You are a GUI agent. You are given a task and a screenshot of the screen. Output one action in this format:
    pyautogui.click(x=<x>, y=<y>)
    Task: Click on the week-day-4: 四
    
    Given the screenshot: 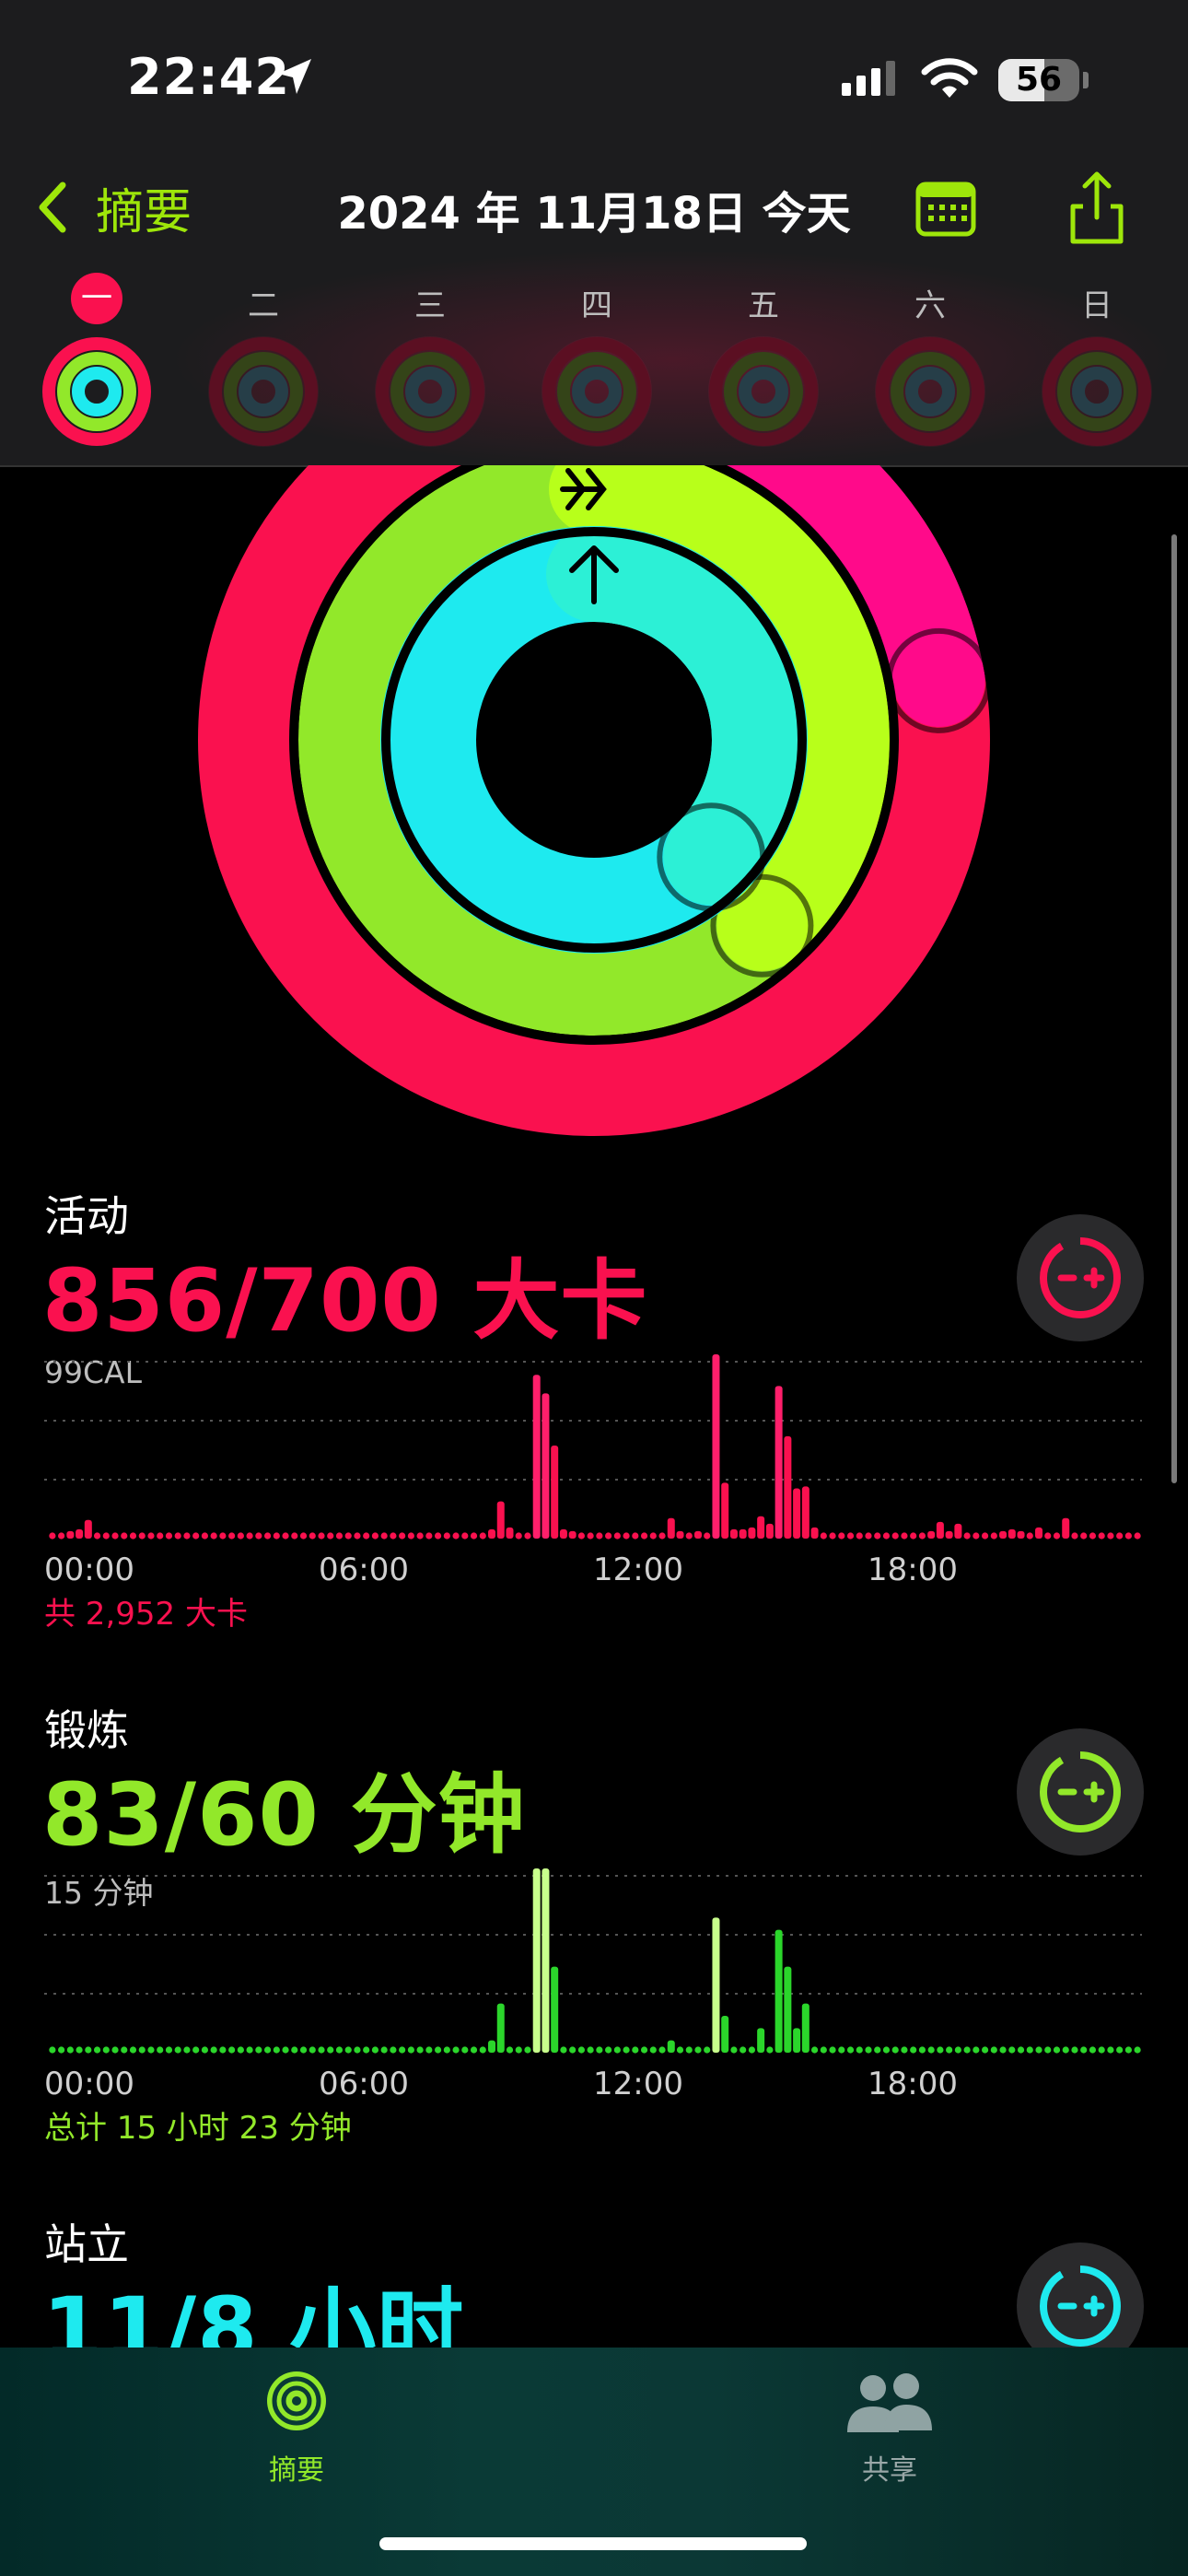 What is the action you would take?
    pyautogui.click(x=597, y=302)
    